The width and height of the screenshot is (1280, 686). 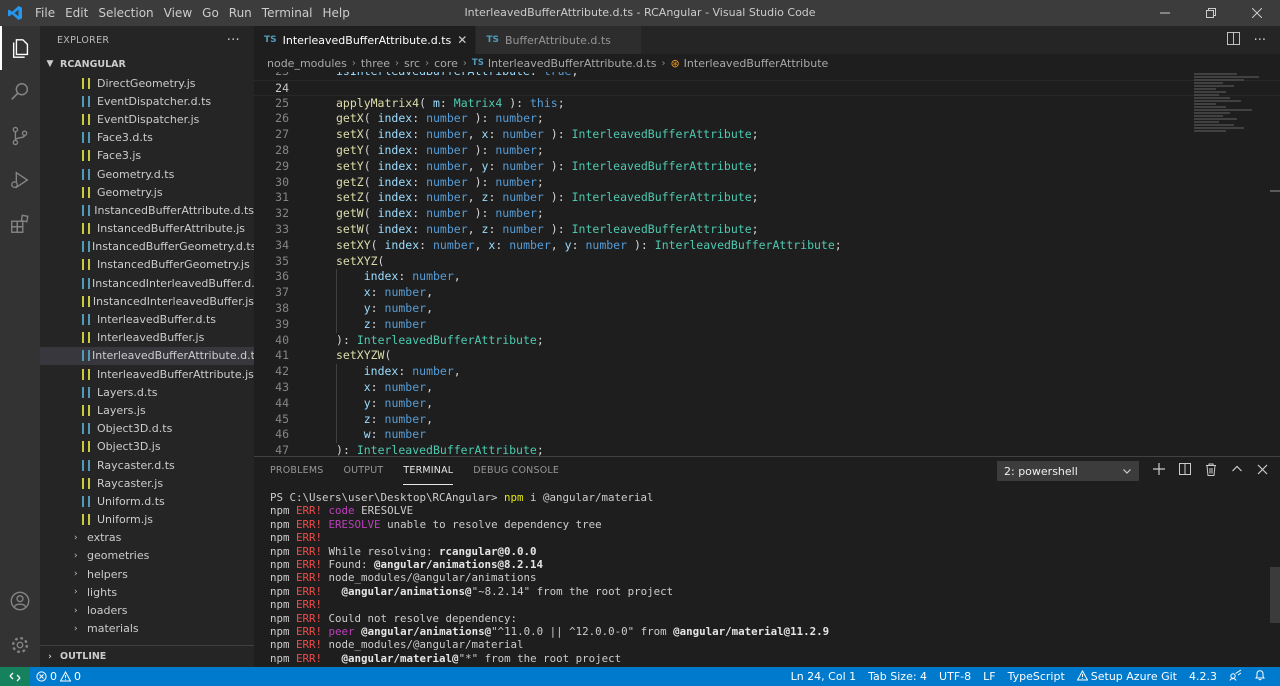 I want to click on breadcrumb-symbol: InterleavedBufferAttribute, so click(x=756, y=63).